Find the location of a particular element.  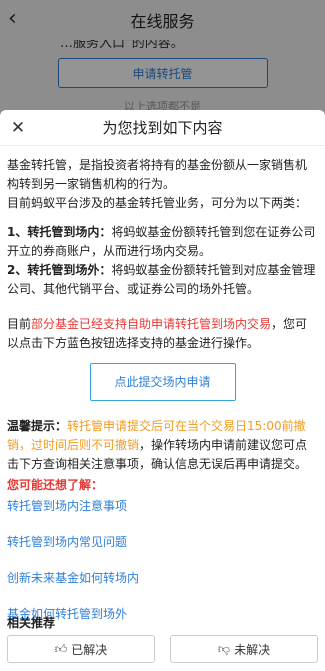

link-in-exchange-faq: 转托管到场内常见问题 is located at coordinates (162, 542).